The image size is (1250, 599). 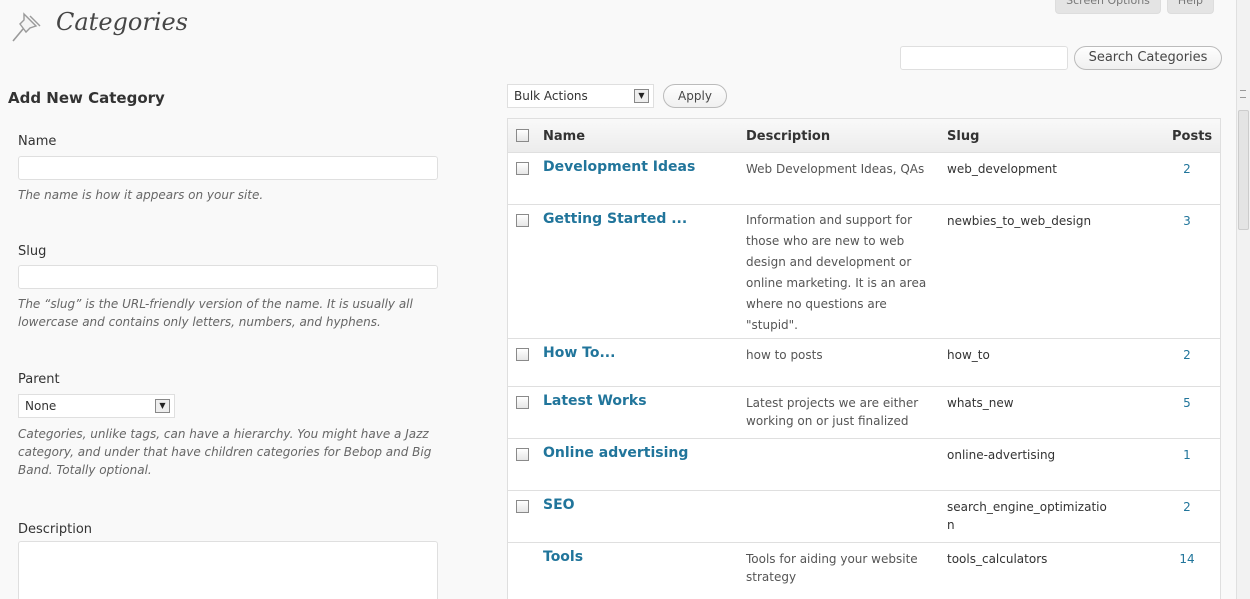 What do you see at coordinates (1108, 7) in the screenshot?
I see `screen-options-tab: Screen Options` at bounding box center [1108, 7].